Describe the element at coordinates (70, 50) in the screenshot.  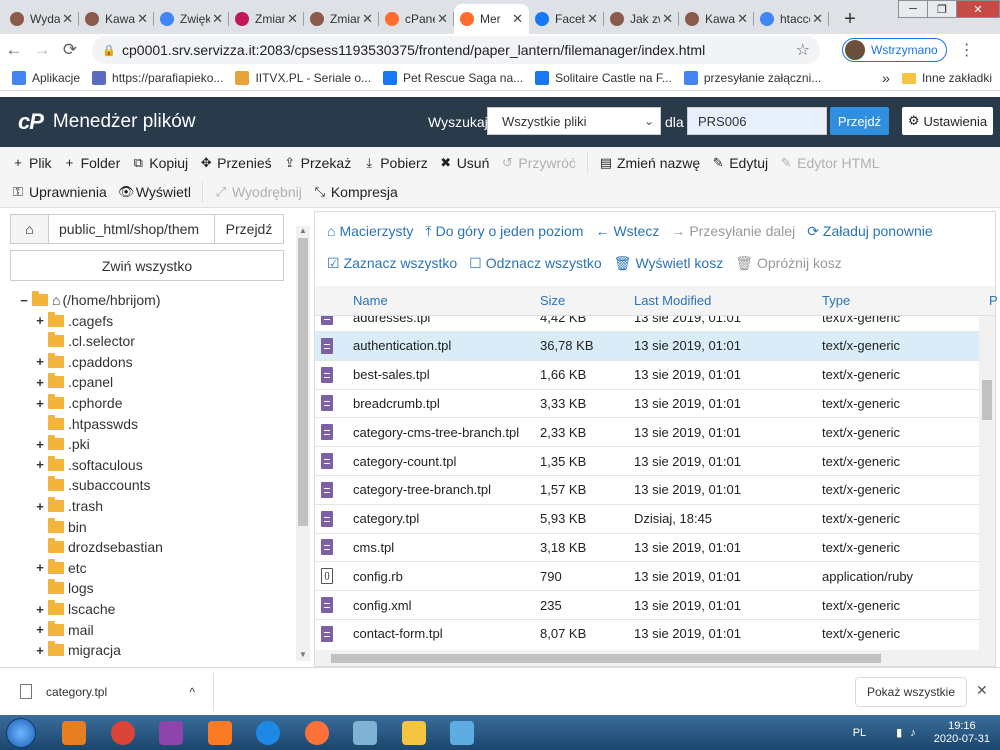
I see `reload-icon: ⟳` at that location.